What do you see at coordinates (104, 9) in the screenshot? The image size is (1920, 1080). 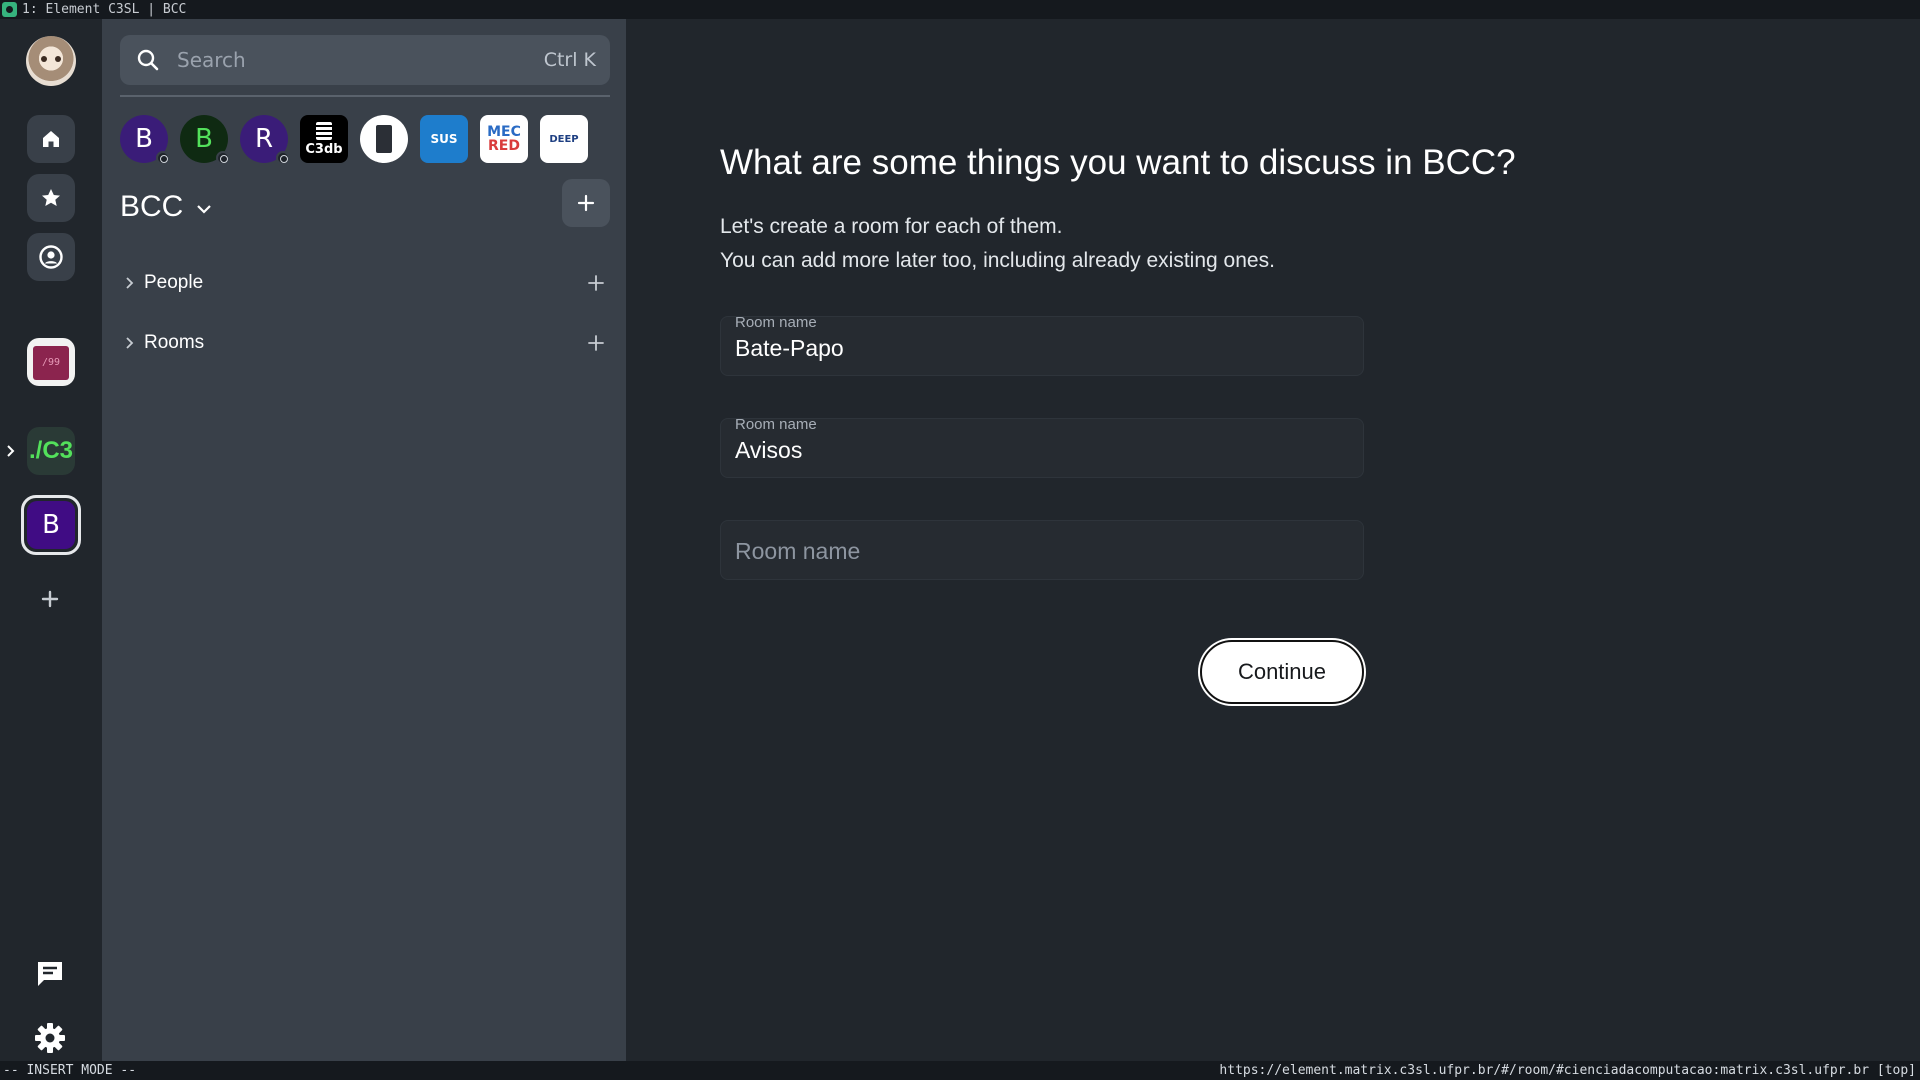 I see `window-title: 1: Element C3SL | BCC` at bounding box center [104, 9].